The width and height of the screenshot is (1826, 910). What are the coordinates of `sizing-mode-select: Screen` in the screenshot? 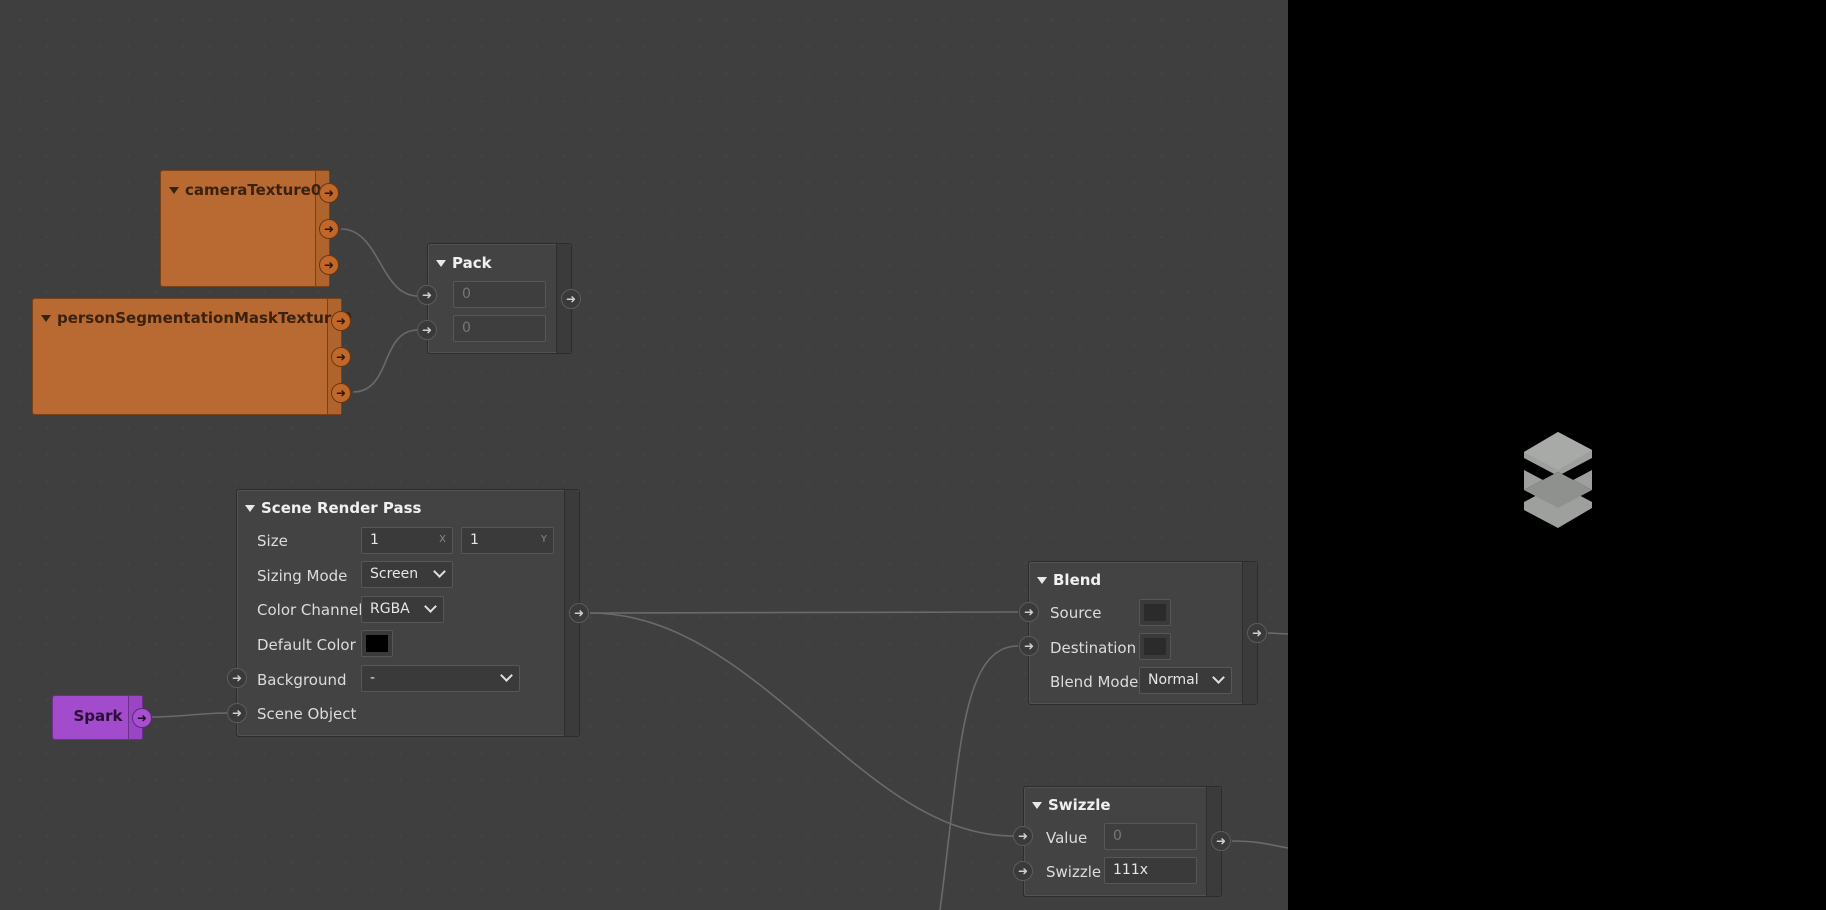 It's located at (407, 574).